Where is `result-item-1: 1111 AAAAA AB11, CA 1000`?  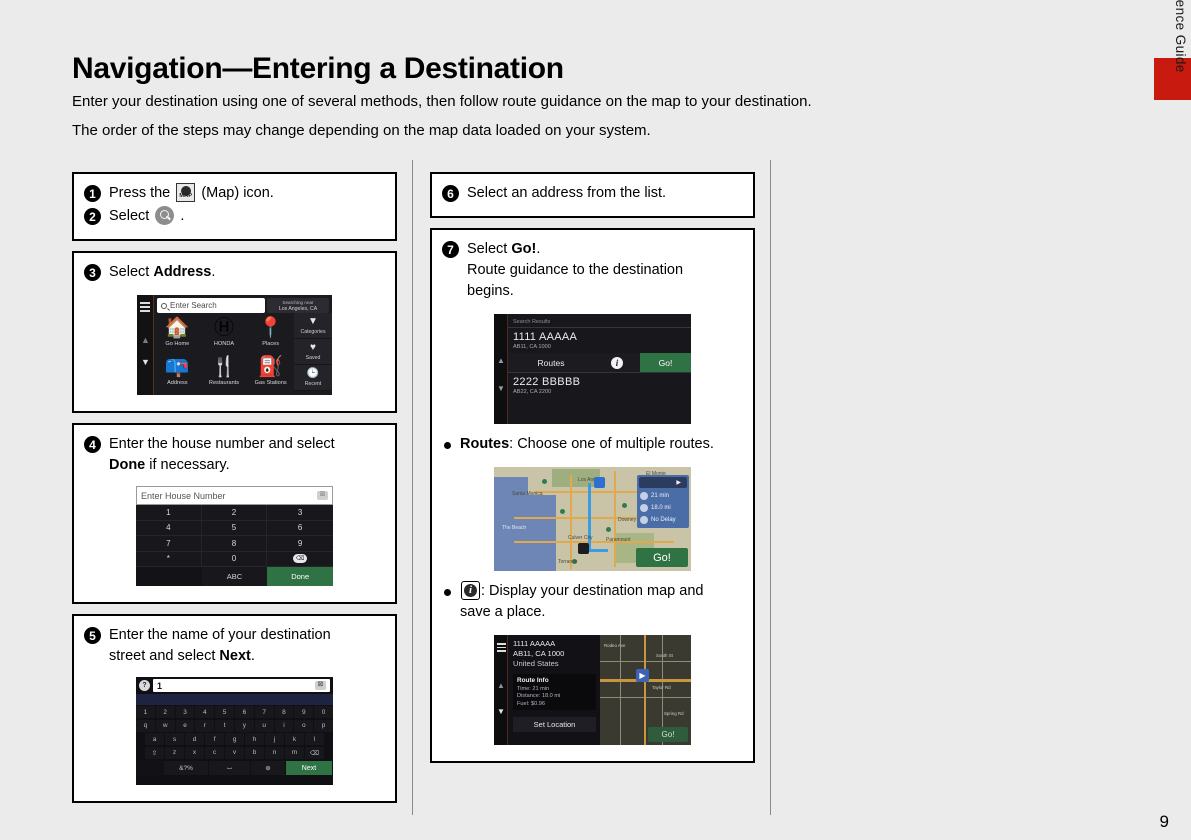 result-item-1: 1111 AAAAA AB11, CA 1000 is located at coordinates (599, 340).